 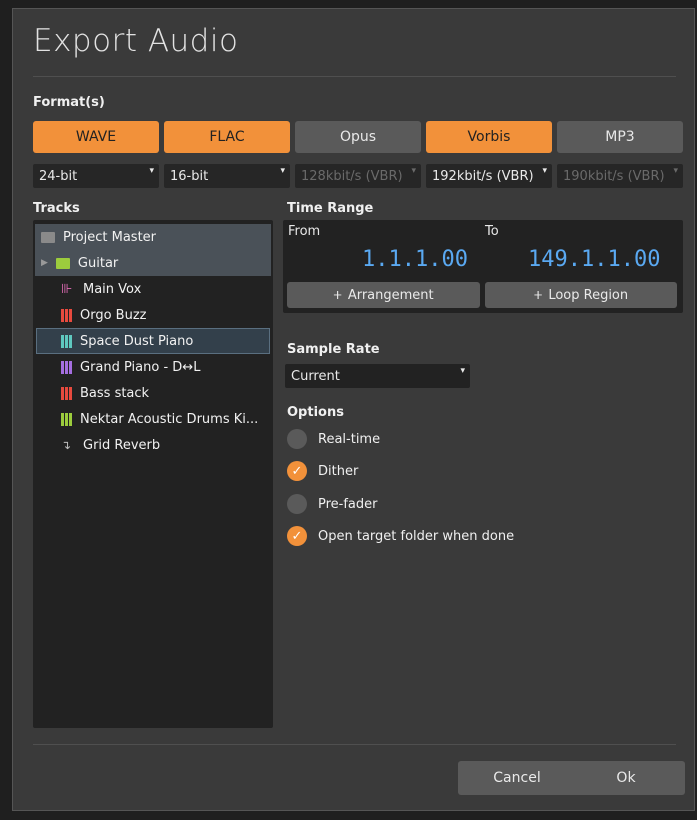 I want to click on format-opus-button: Opus, so click(x=358, y=137).